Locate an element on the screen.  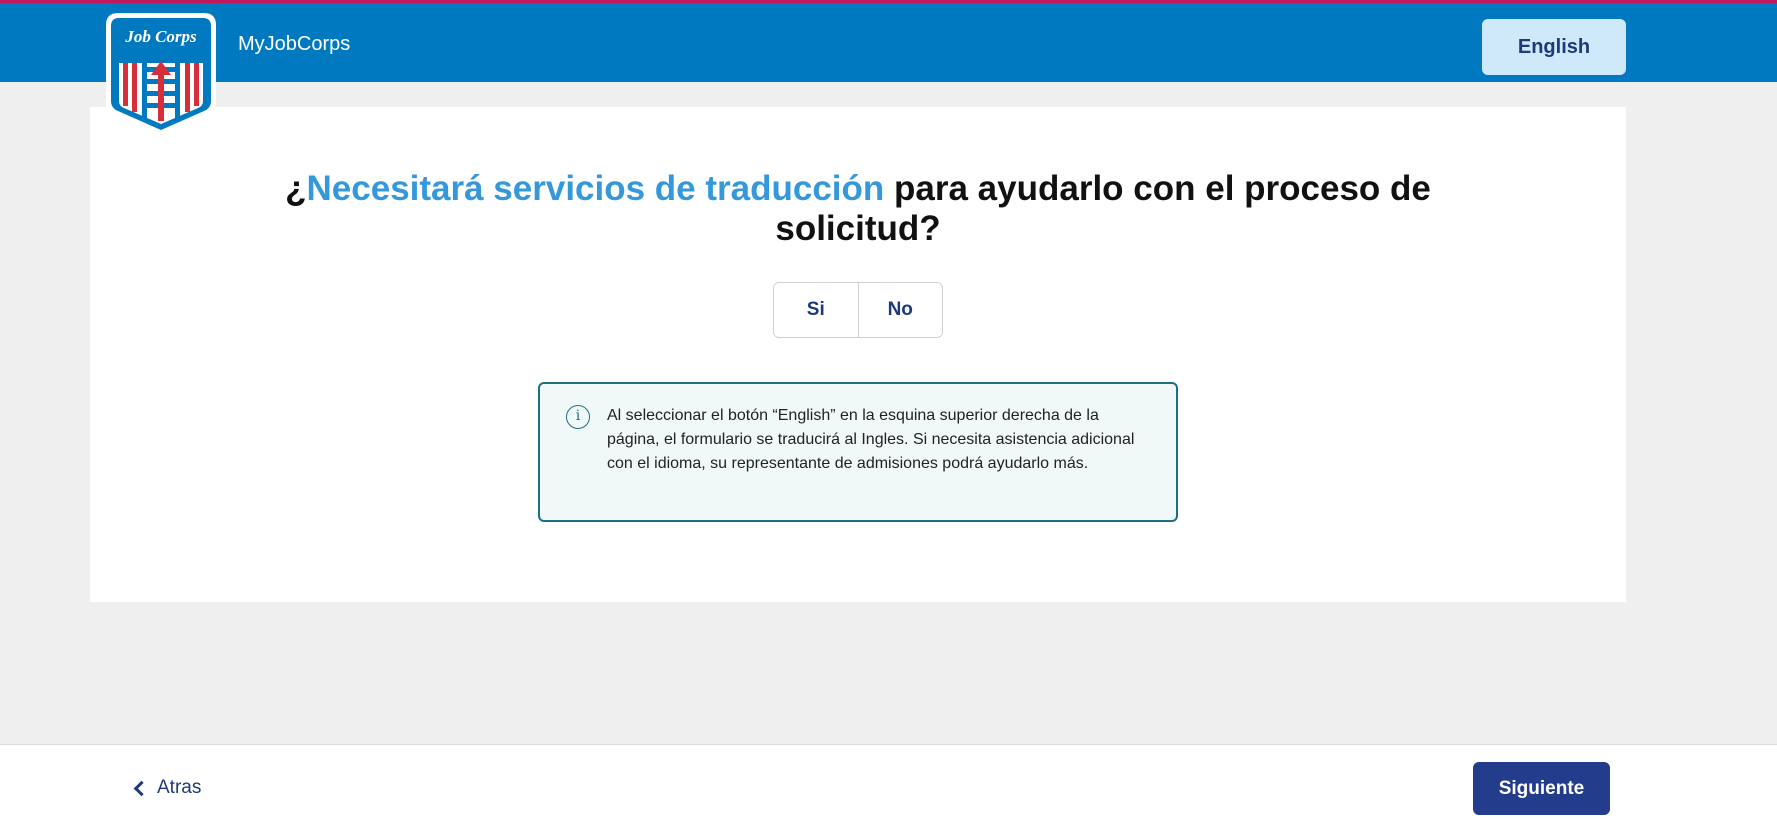
job-corps-logo: Job Corps is located at coordinates (161, 74).